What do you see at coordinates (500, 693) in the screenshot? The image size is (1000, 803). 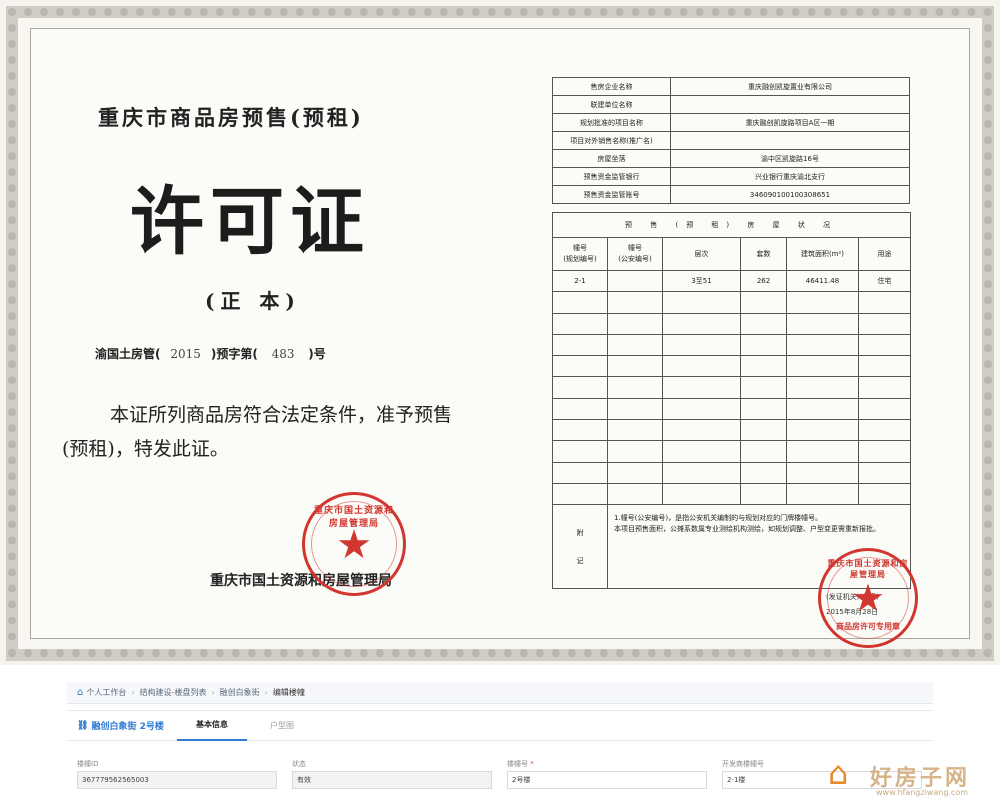 I see `breadcrumb: ⌂ 个人工作台 › 结构建设-楼盘列表 › 融创白象街 › 编辑楼幢` at bounding box center [500, 693].